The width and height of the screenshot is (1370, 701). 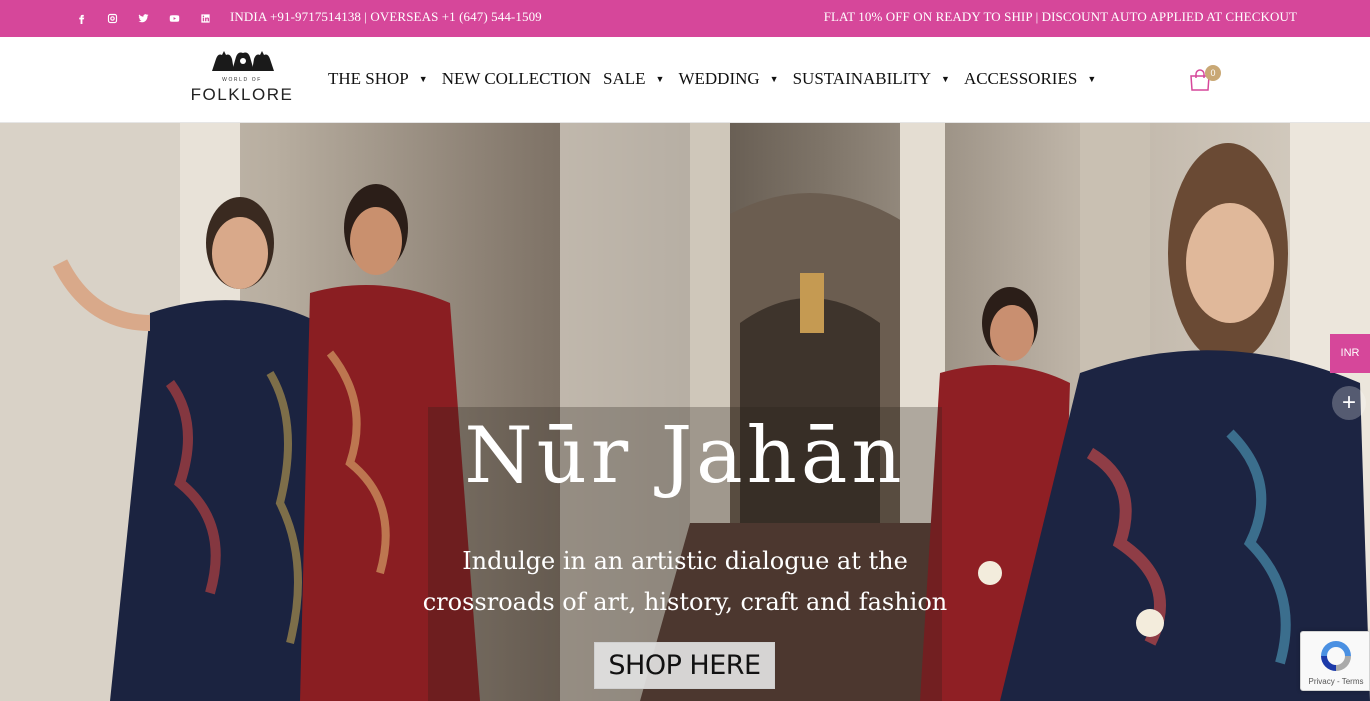 I want to click on currency-selector: INR, so click(x=1350, y=353).